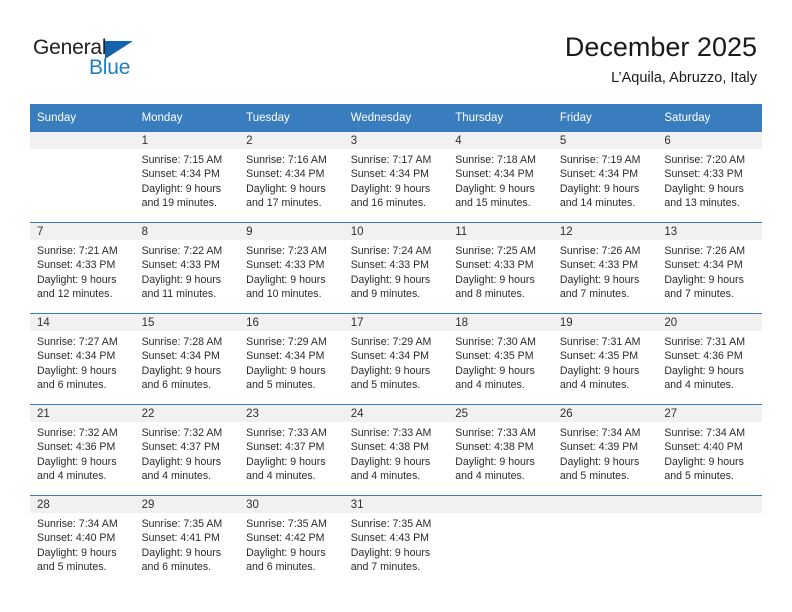 This screenshot has height=612, width=792. Describe the element at coordinates (77, 342) in the screenshot. I see `sunrise-text: Sunrise: 7:27 AM` at that location.